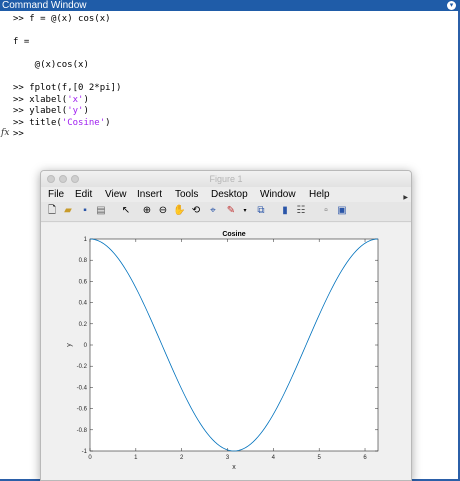 The height and width of the screenshot is (481, 460). What do you see at coordinates (326, 211) in the screenshot?
I see `hide-plot-tools-icon: ▫` at bounding box center [326, 211].